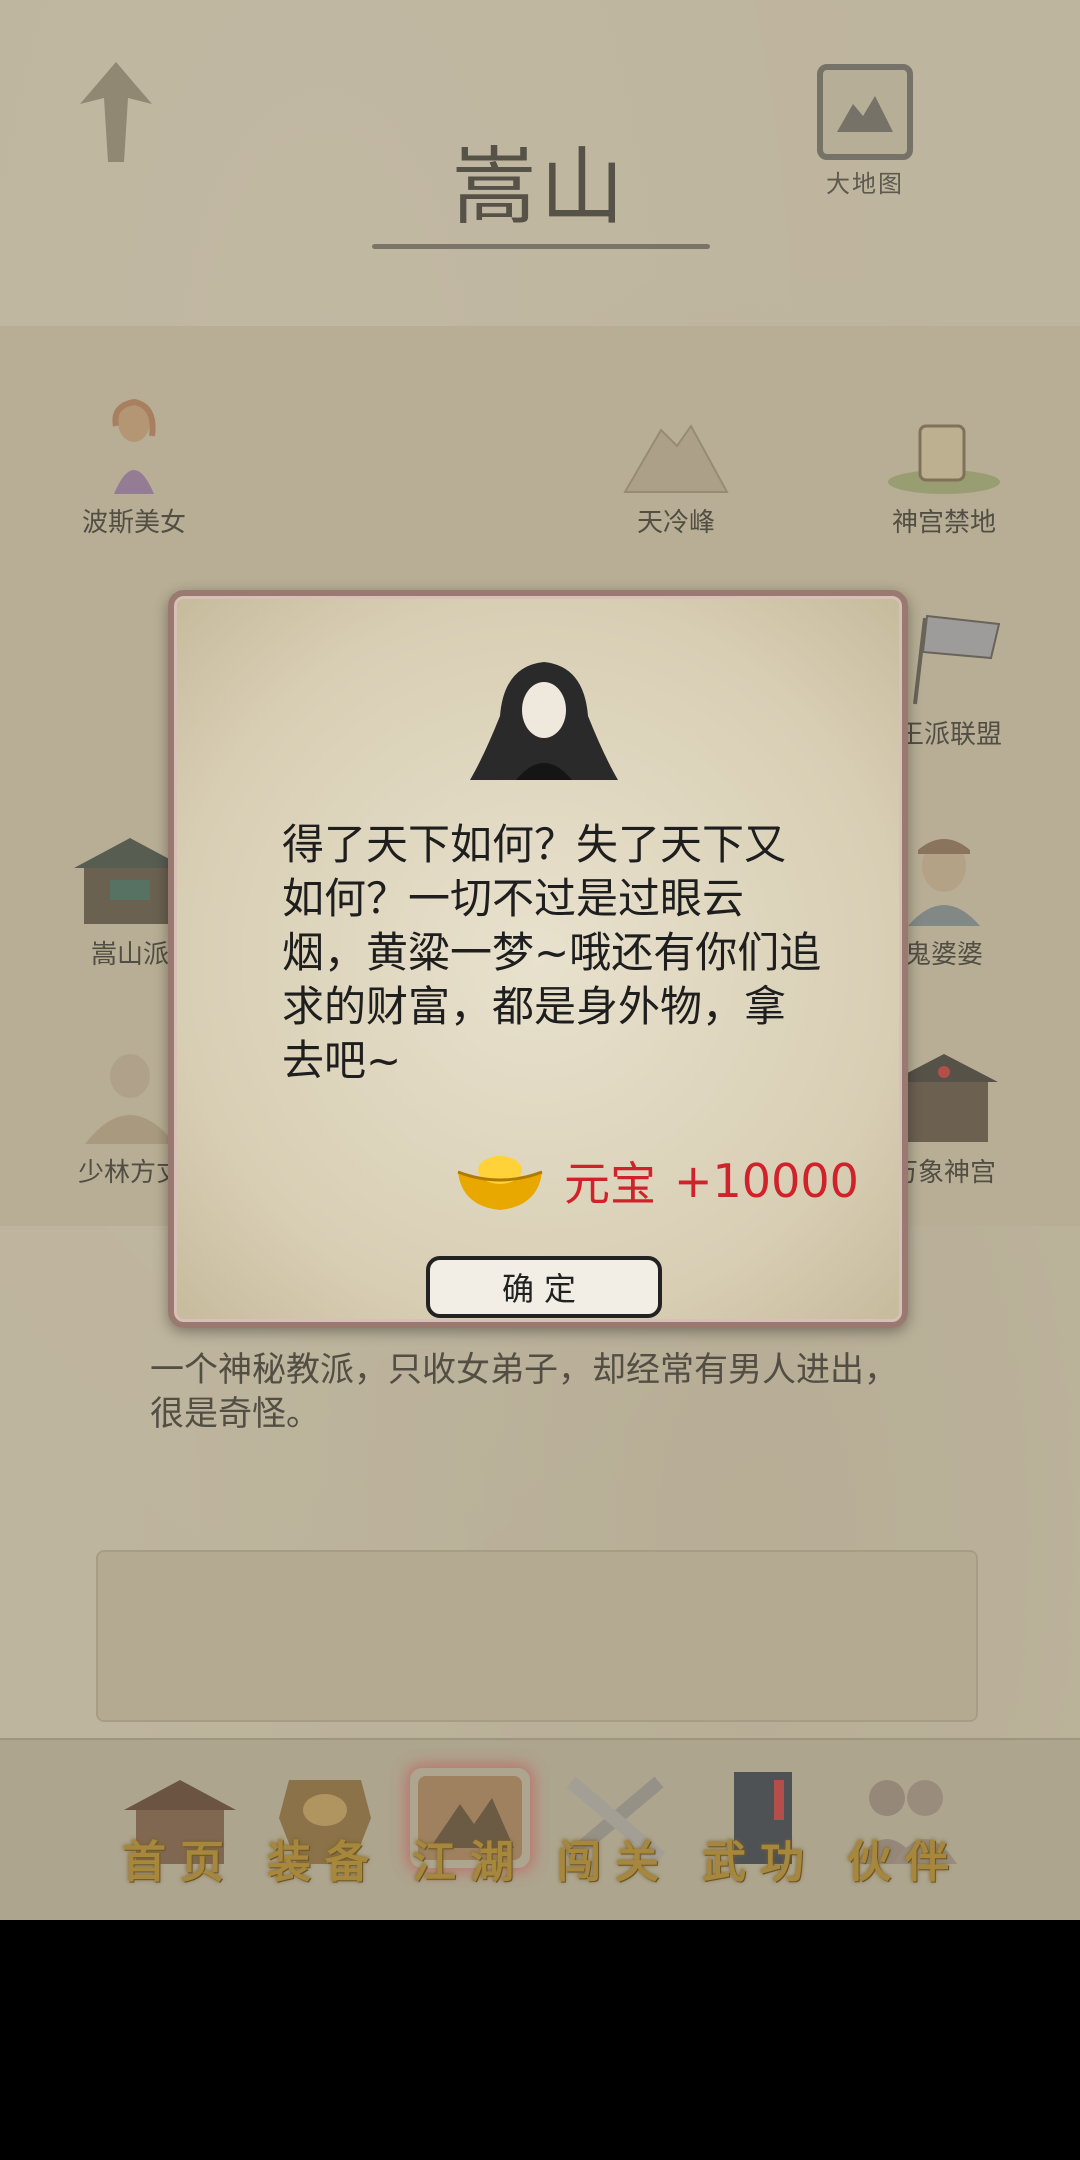 The height and width of the screenshot is (2160, 1080). I want to click on reward-row: 元宝 +10000, so click(656, 1181).